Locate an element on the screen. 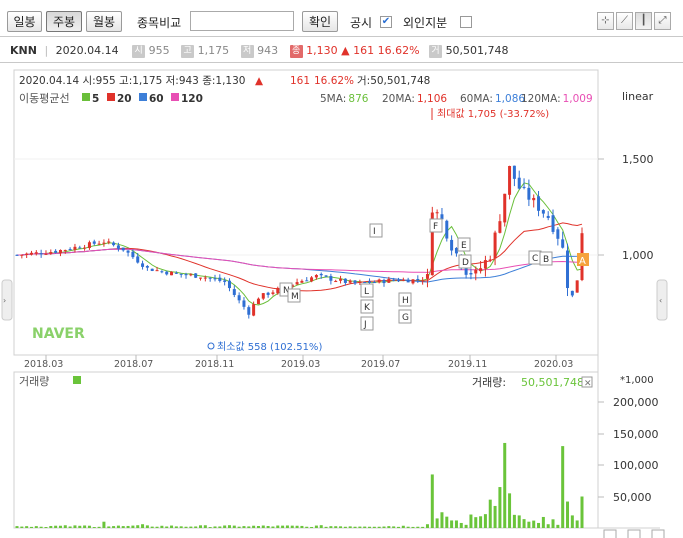 This screenshot has width=683, height=538. confirm-button: 확인 is located at coordinates (320, 21).